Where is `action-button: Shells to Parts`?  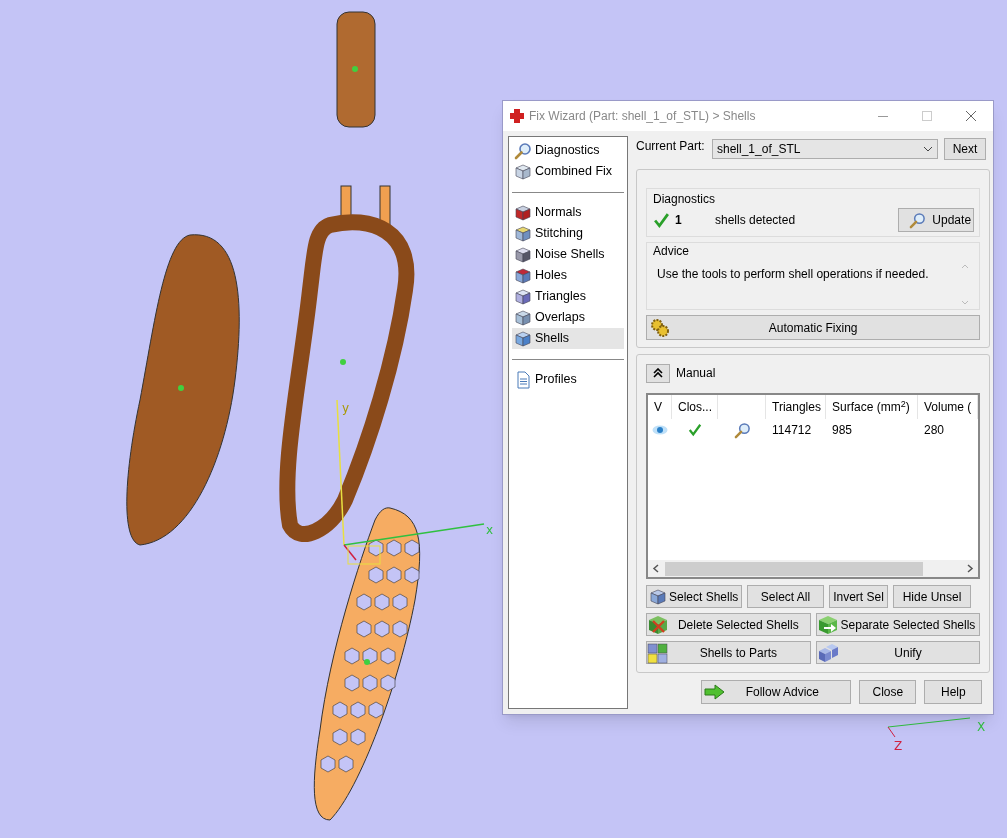 action-button: Shells to Parts is located at coordinates (728, 652).